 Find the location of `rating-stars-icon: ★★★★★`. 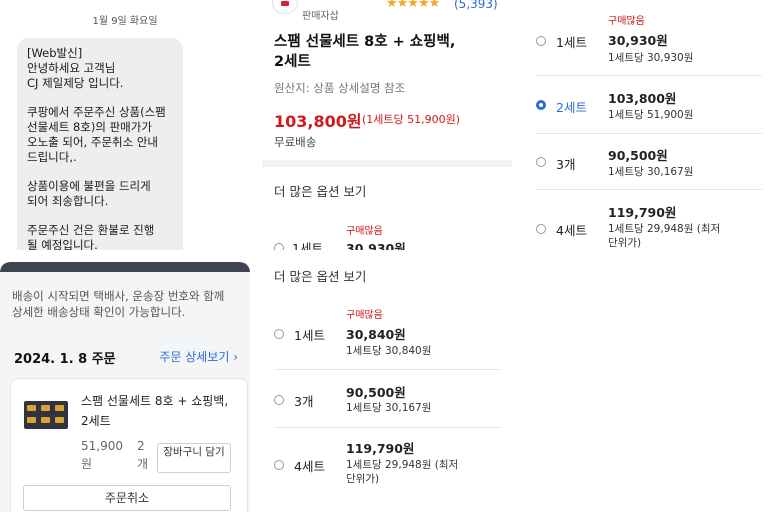

rating-stars-icon: ★★★★★ is located at coordinates (413, 5).